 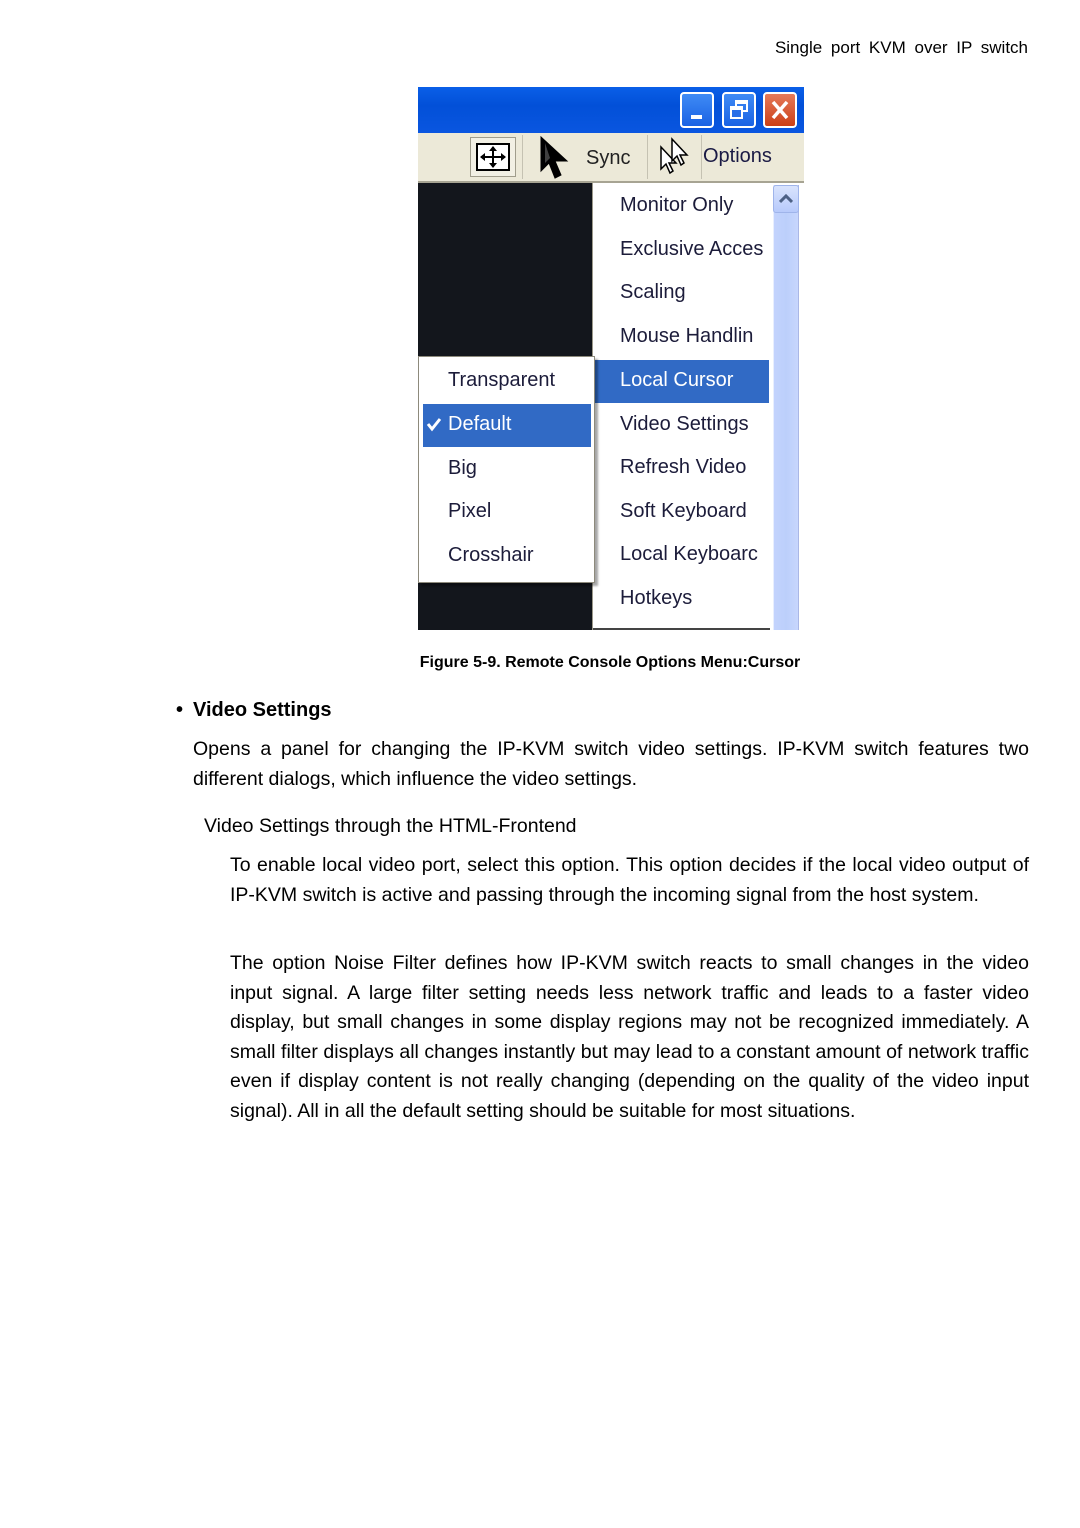 I want to click on menu-item-refresh-video: Refresh Video, so click(x=681, y=468).